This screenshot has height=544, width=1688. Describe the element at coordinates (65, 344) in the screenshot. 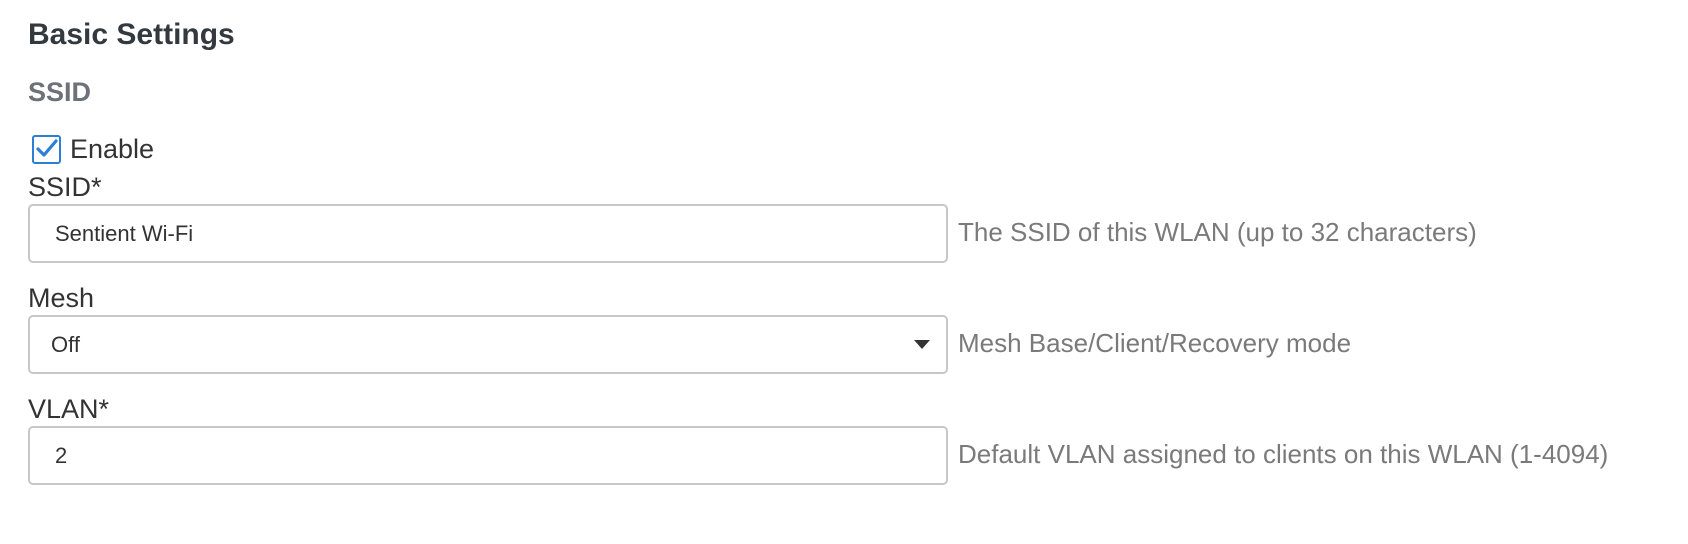

I see `mesh-select-value: Off` at that location.